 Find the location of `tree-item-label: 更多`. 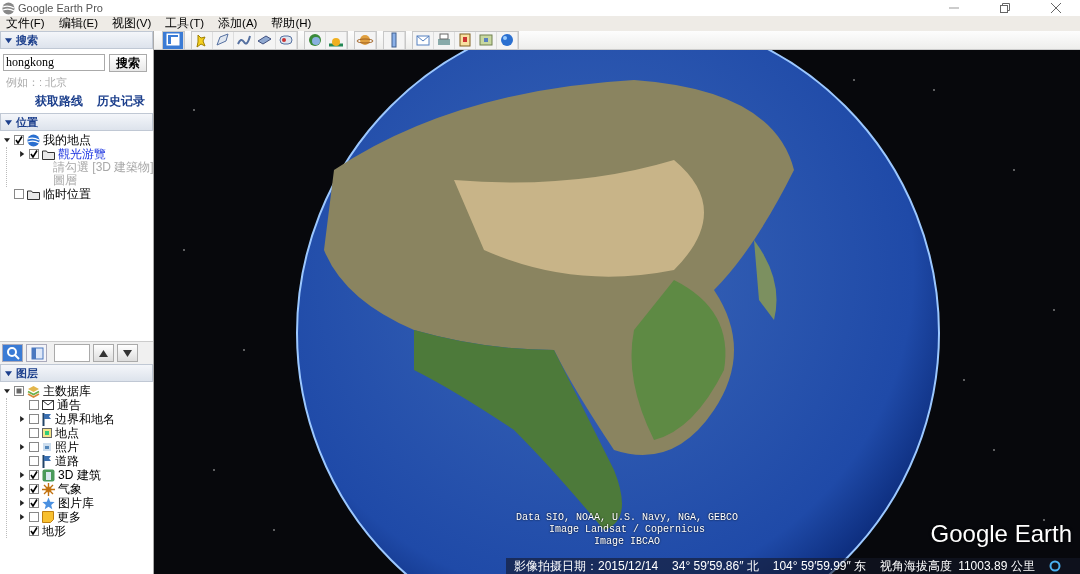

tree-item-label: 更多 is located at coordinates (69, 517).